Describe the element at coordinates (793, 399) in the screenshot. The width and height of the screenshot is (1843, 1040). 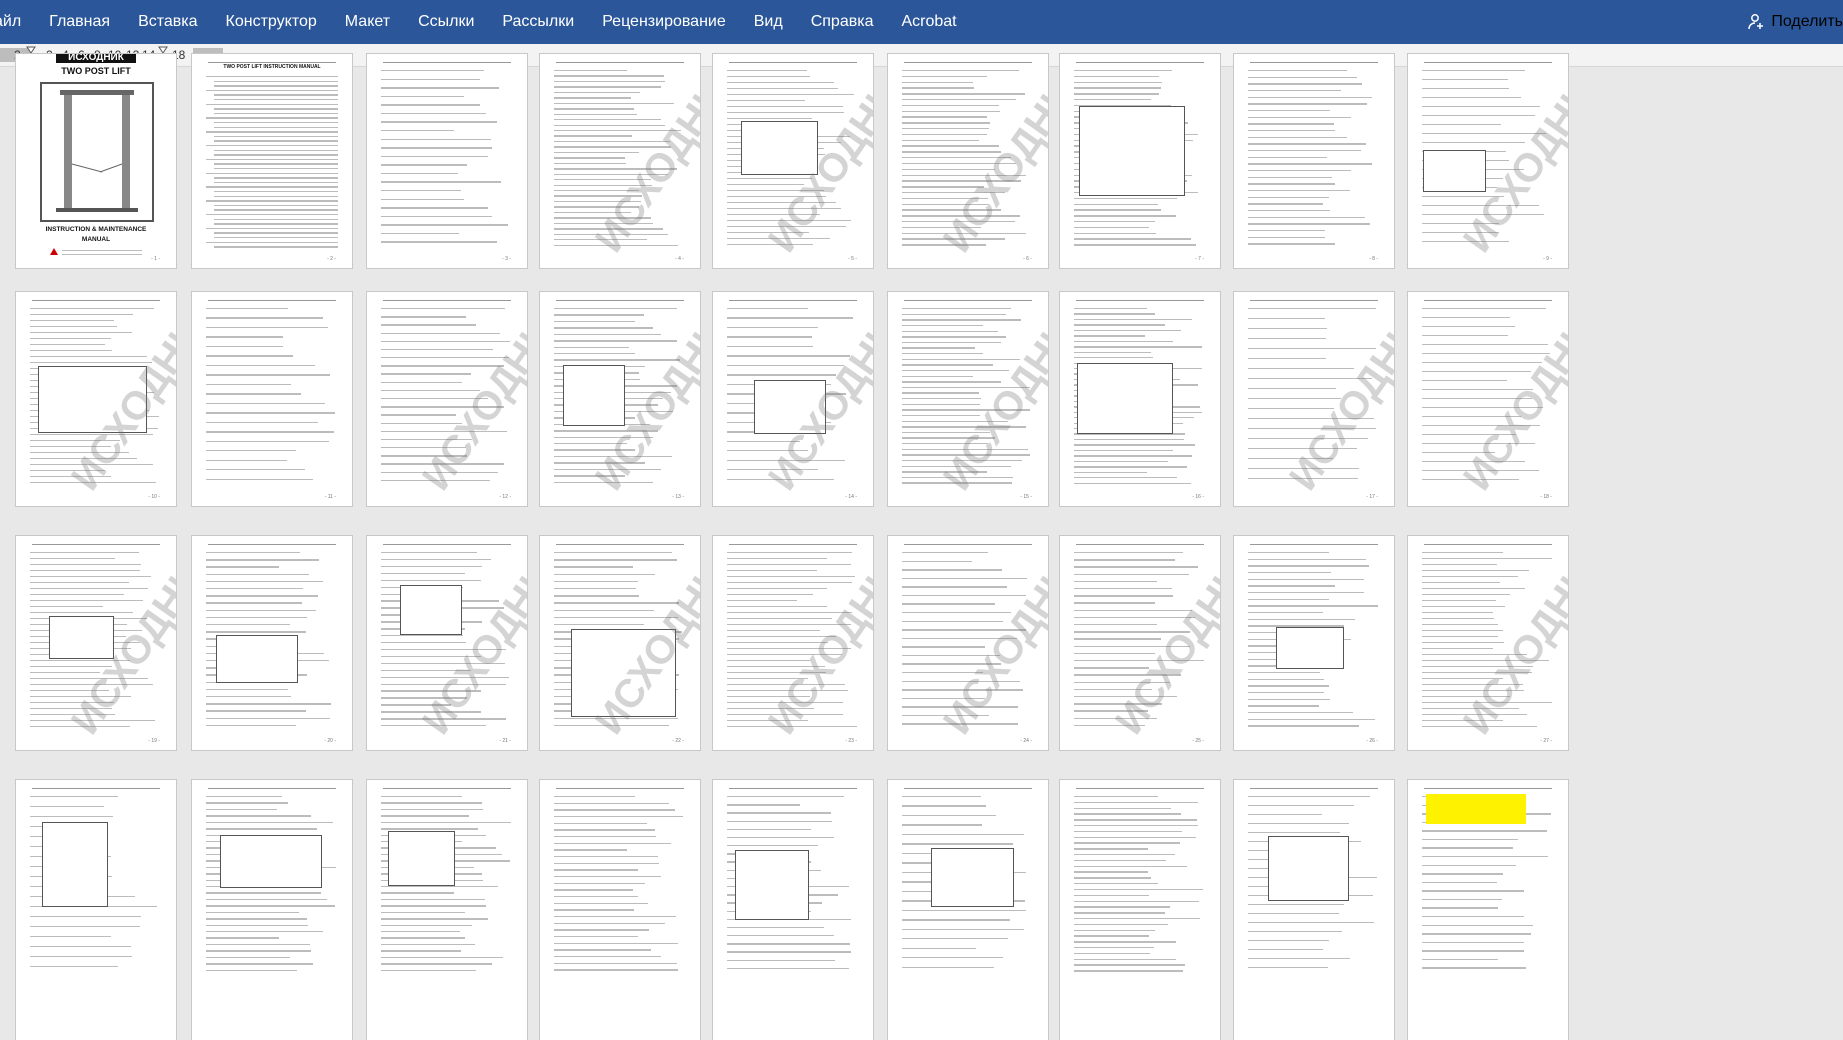
I see `page-thumbnail: ИСХОДНИК - 14 -` at that location.